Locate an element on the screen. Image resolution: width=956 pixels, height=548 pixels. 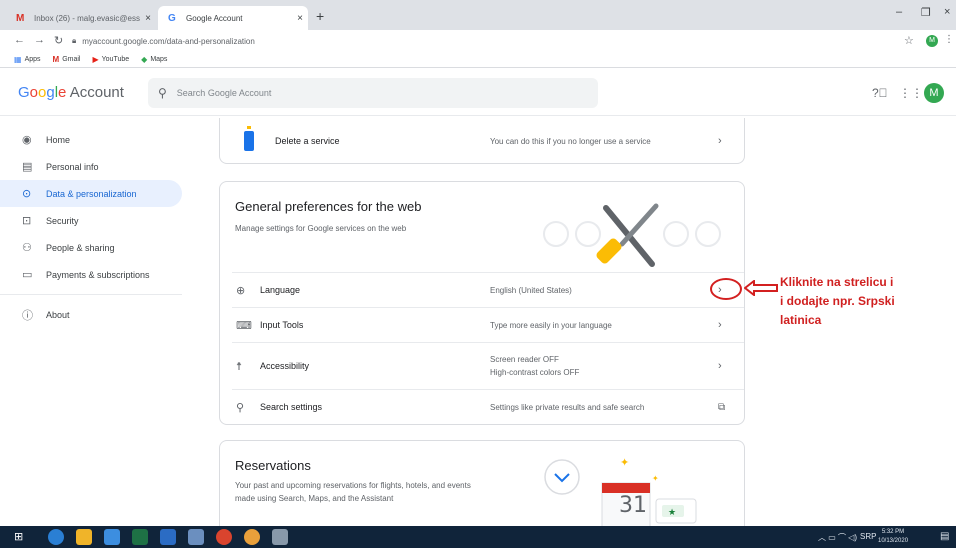
google-account-logo: Google Account is located at coordinates (71, 92).